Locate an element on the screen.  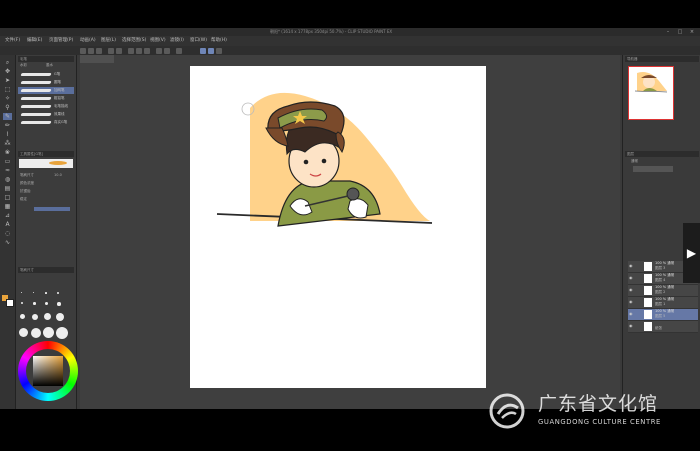
fill-bucket-icon: ◍ is located at coordinates (7, 179).